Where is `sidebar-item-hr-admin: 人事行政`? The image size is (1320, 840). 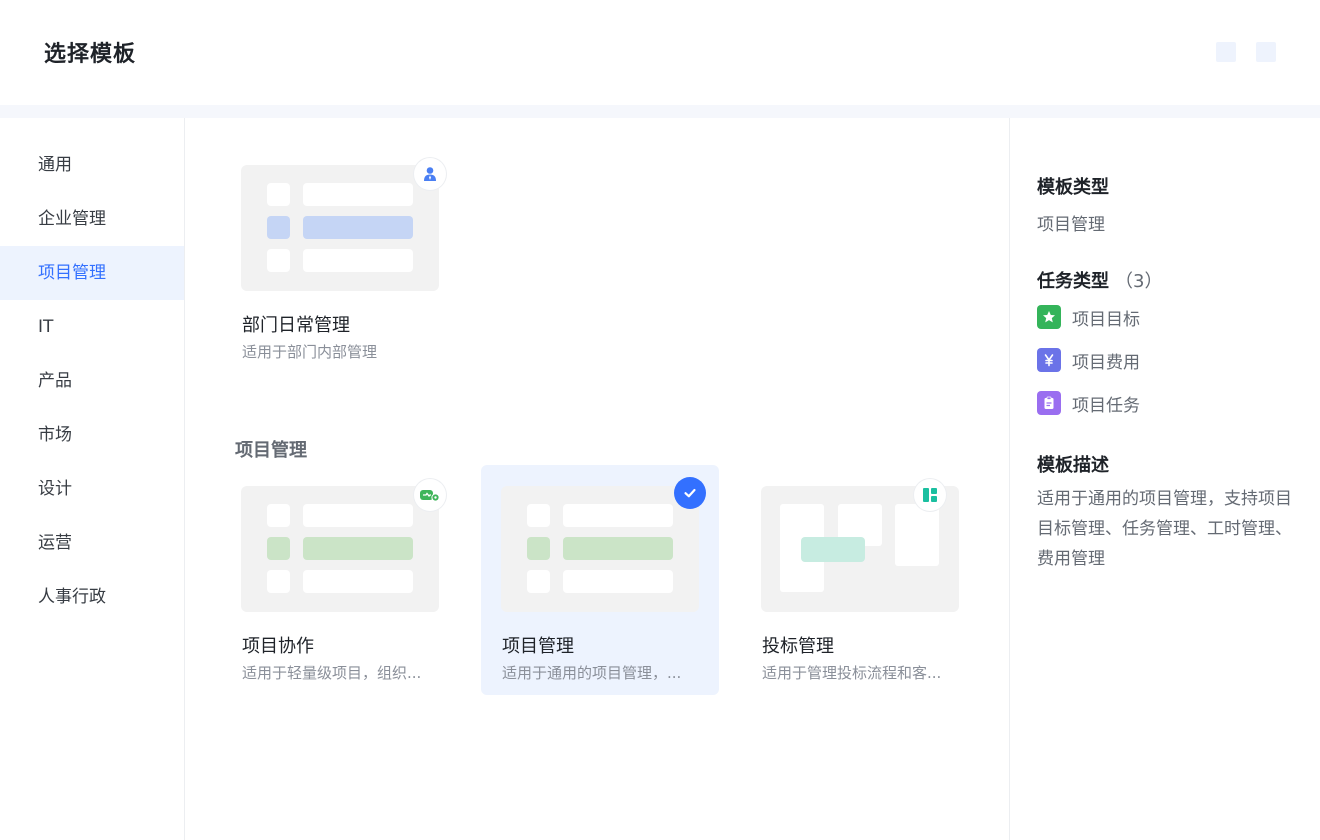 sidebar-item-hr-admin: 人事行政 is located at coordinates (92, 597).